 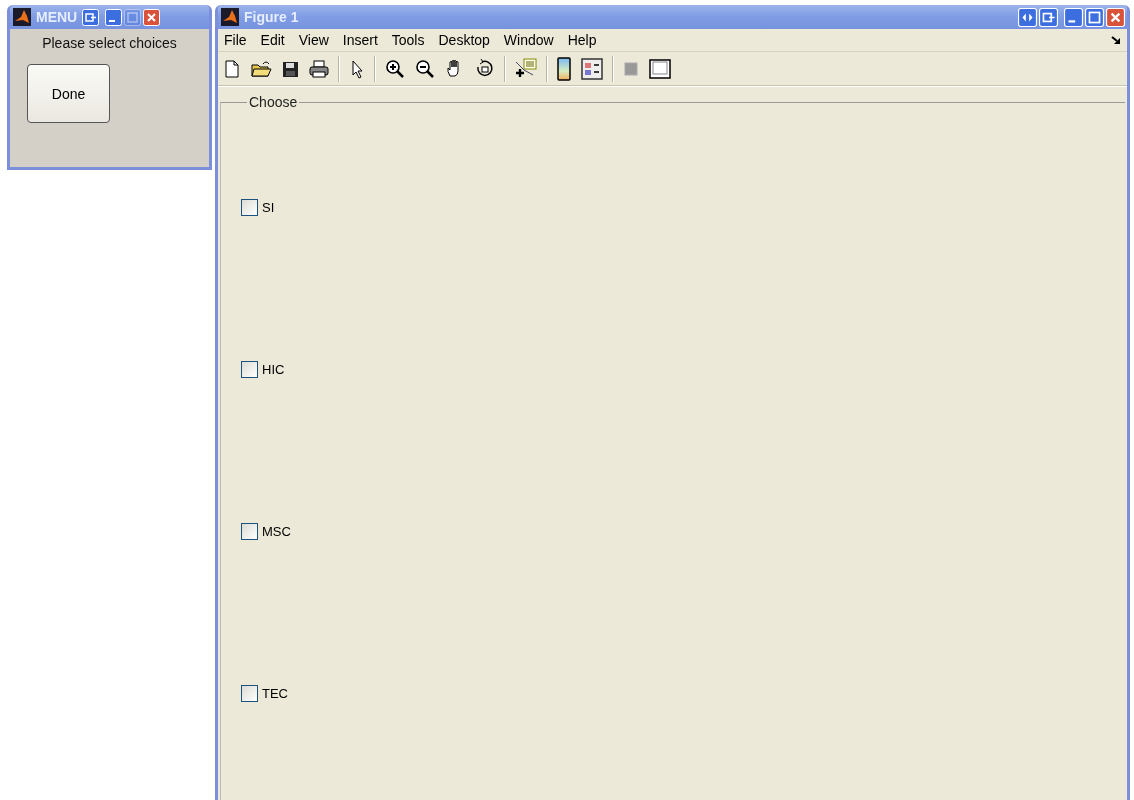 What do you see at coordinates (319, 68) in the screenshot?
I see `printer-icon` at bounding box center [319, 68].